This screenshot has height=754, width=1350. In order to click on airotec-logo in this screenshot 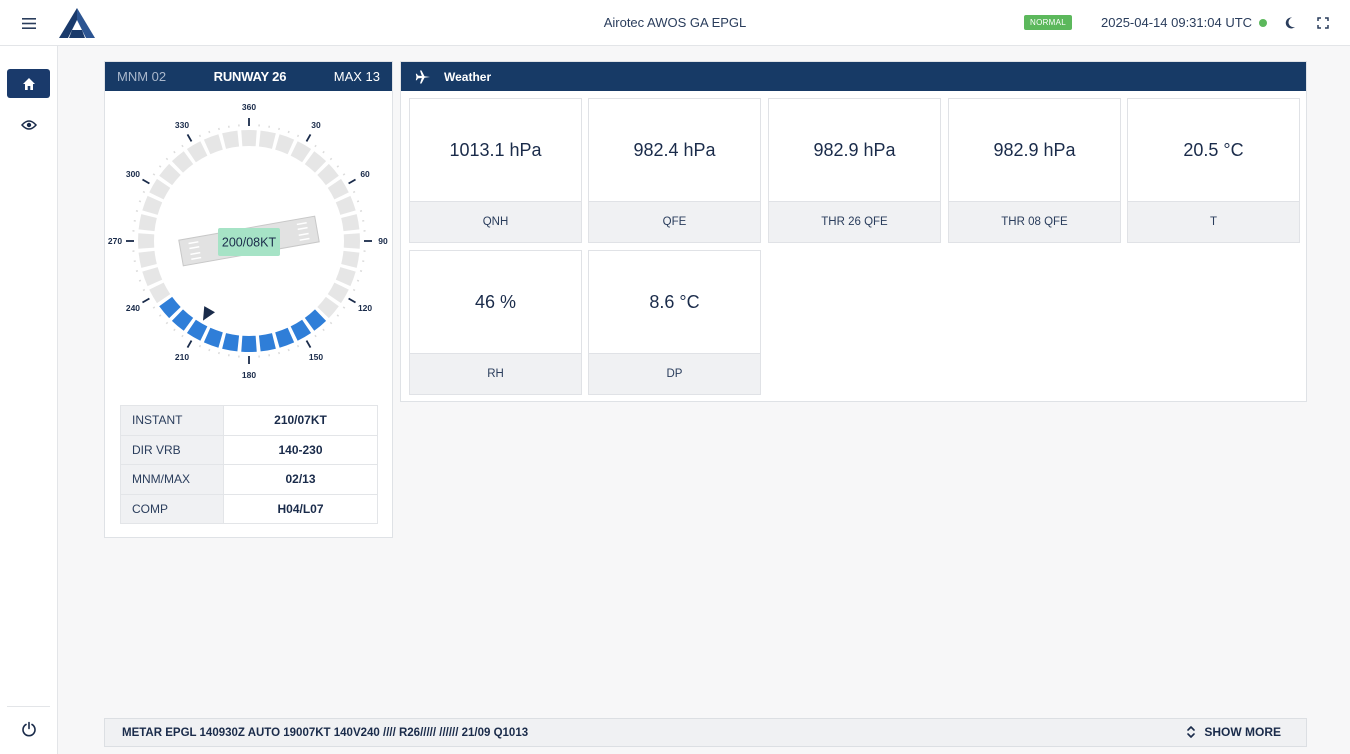, I will do `click(77, 23)`.